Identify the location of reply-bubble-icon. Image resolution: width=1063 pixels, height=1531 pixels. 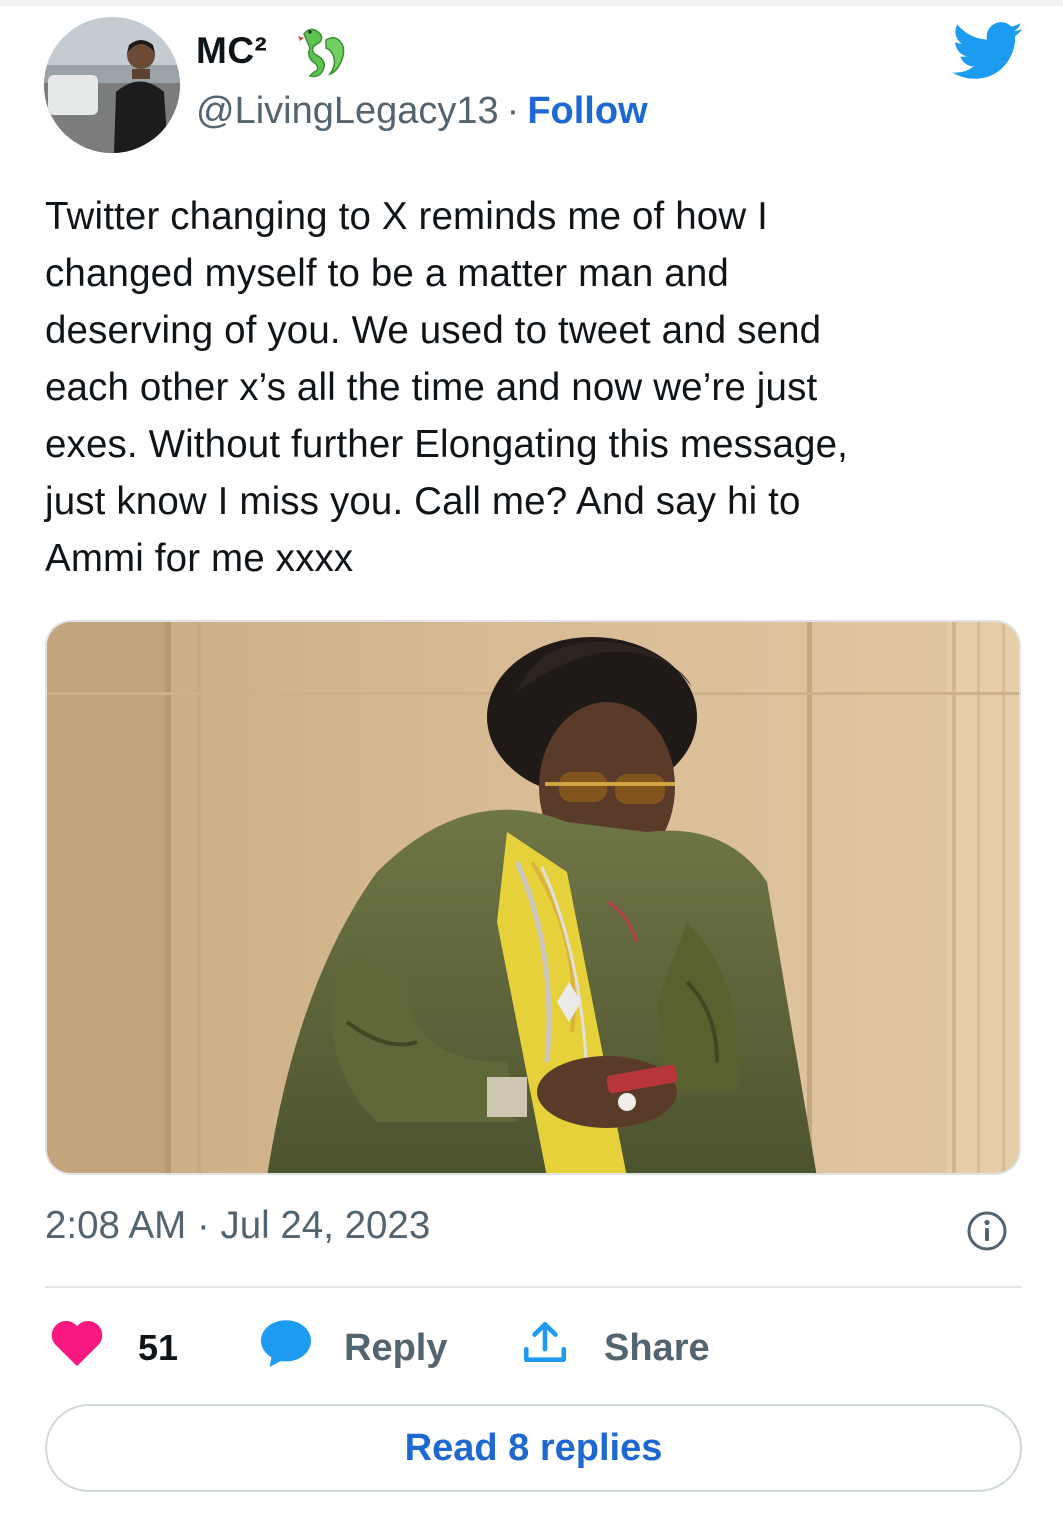
(286, 1348).